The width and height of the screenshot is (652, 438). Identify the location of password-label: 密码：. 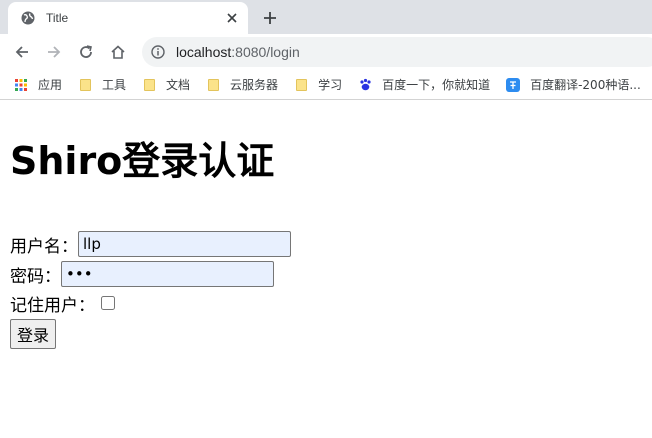
(35, 276).